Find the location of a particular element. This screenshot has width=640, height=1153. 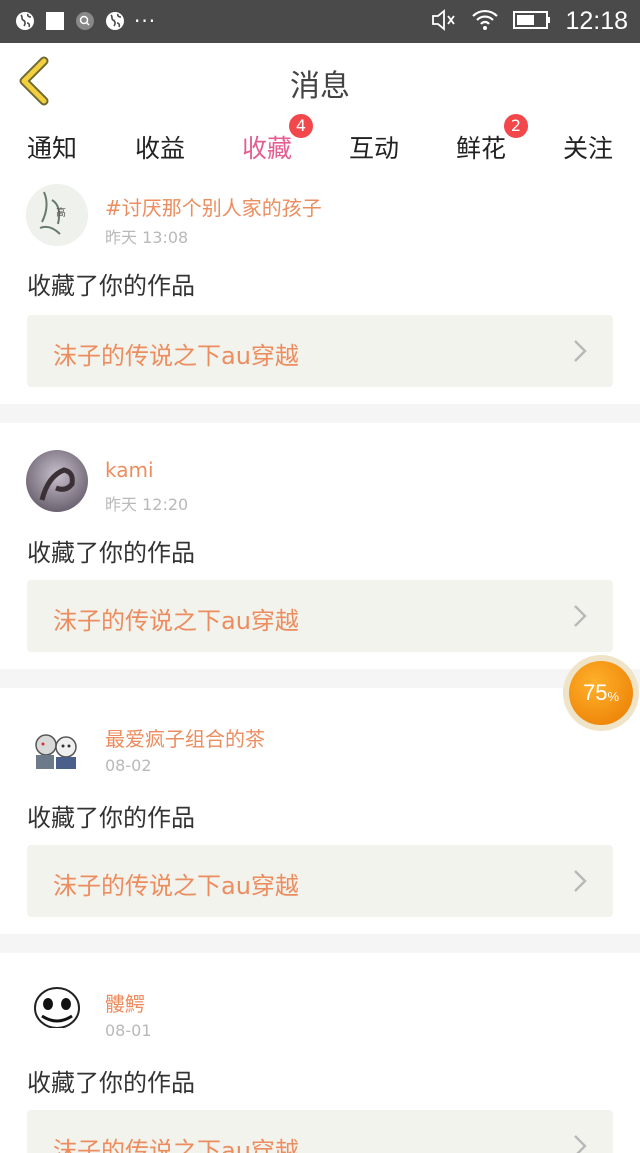

tab-notifications: 通知 is located at coordinates (52, 152).